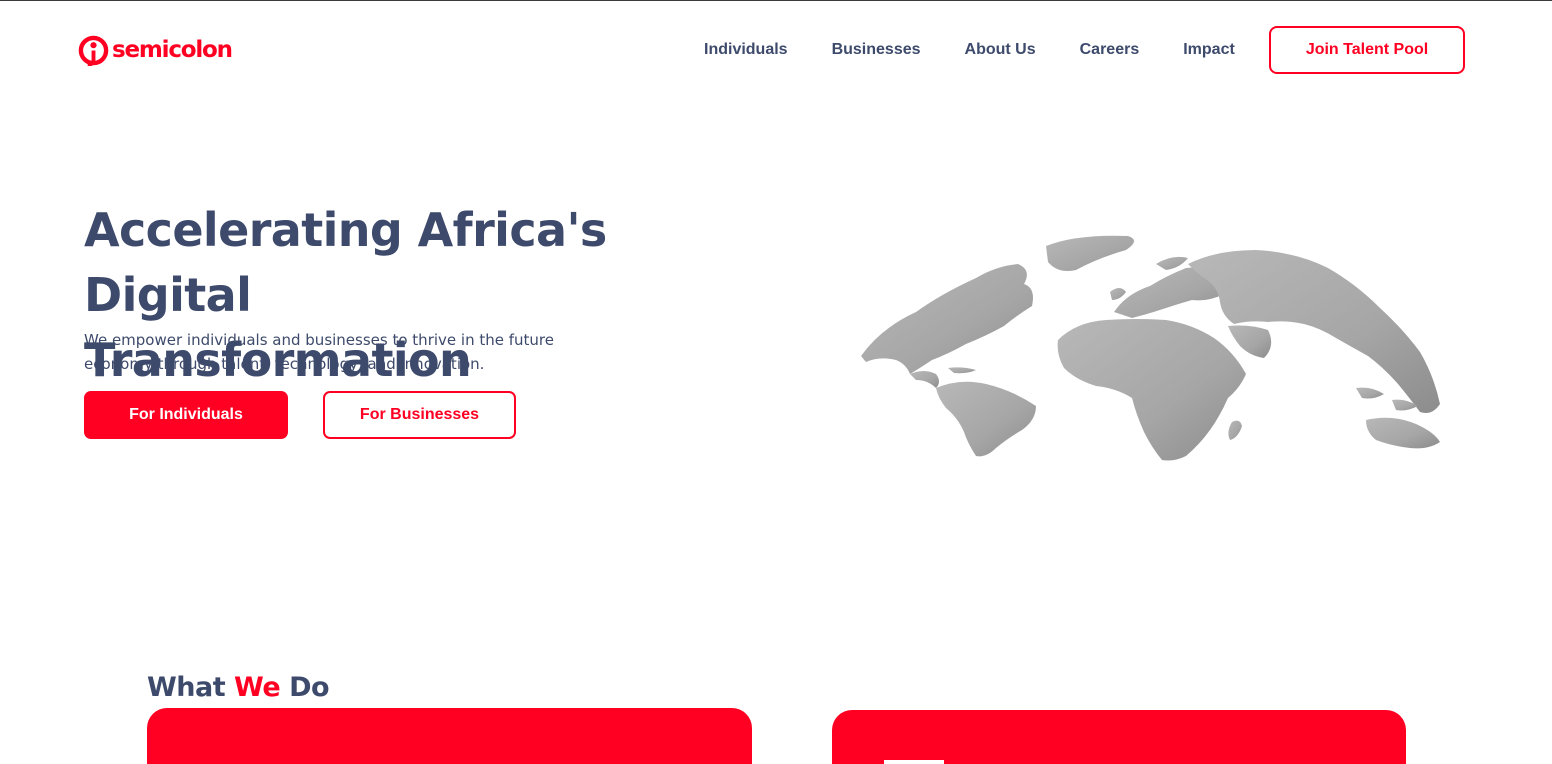 The height and width of the screenshot is (764, 1552). What do you see at coordinates (345, 230) in the screenshot?
I see `hero-title-line-1: Accelerating Africa's` at bounding box center [345, 230].